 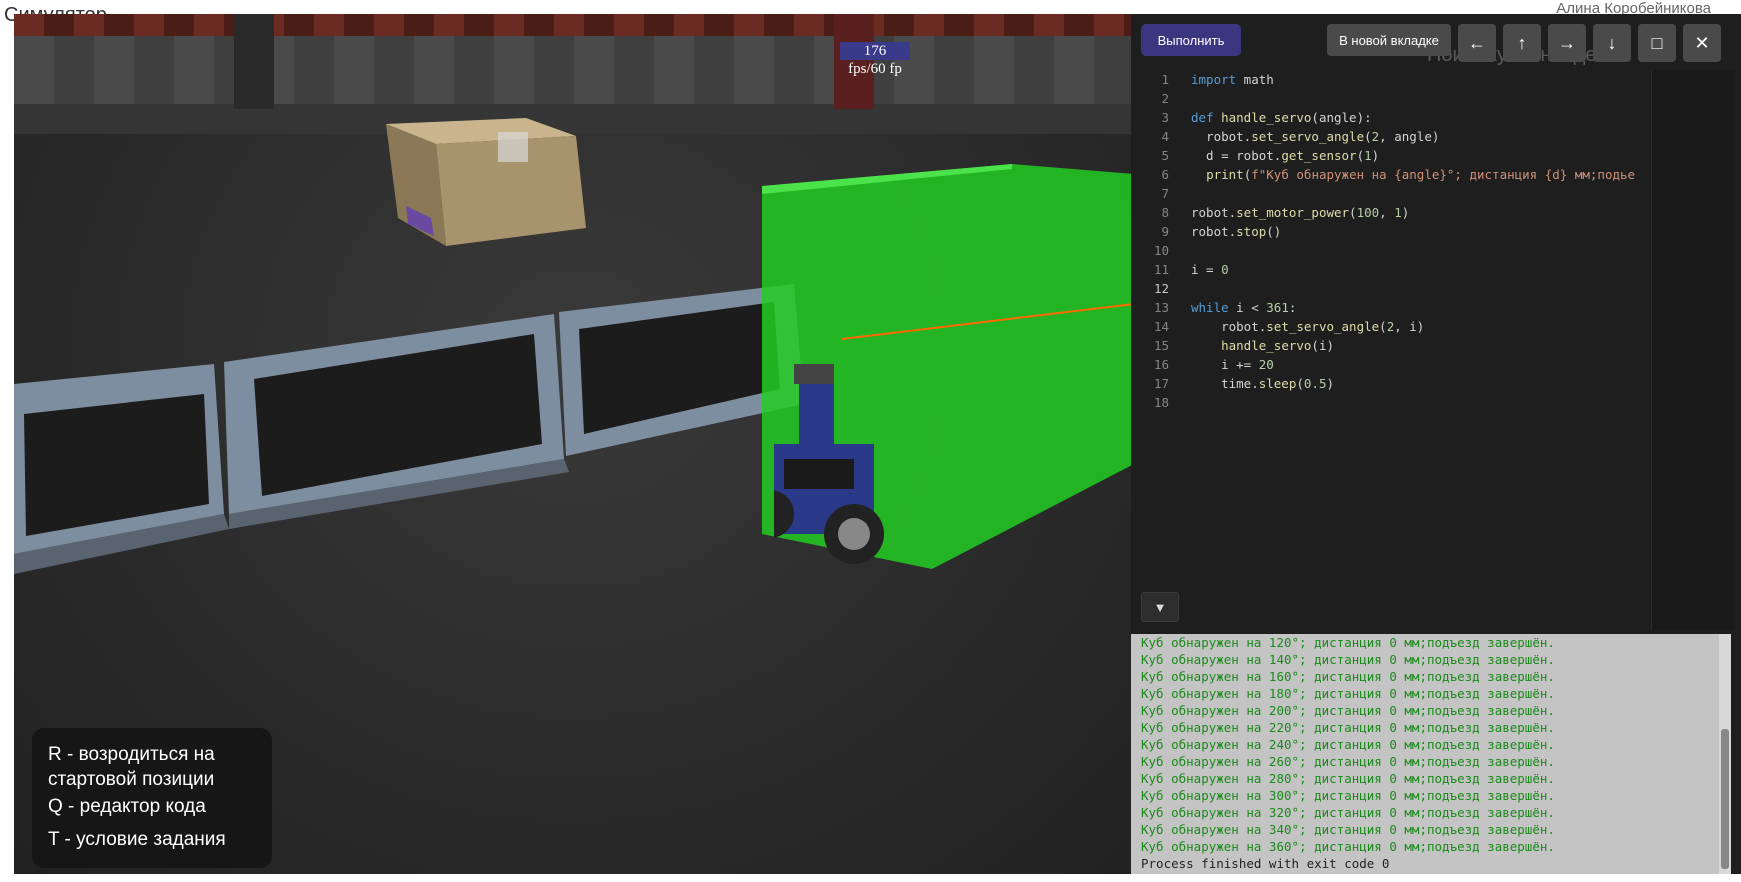 What do you see at coordinates (486, 182) in the screenshot?
I see `cardboard-box` at bounding box center [486, 182].